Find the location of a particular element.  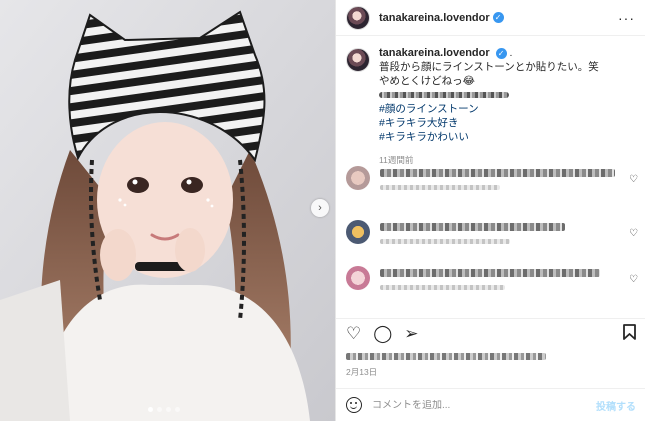

post-header: tanakareina.lovendor ✓ ··· is located at coordinates (490, 18).